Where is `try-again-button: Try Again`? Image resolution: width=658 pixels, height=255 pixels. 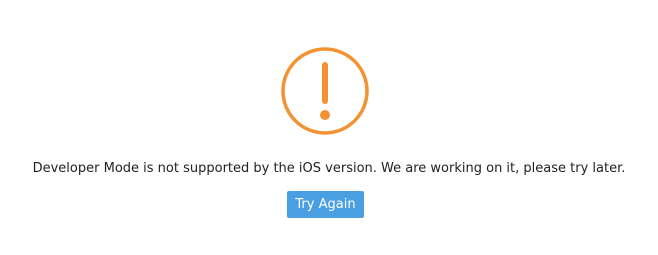 try-again-button: Try Again is located at coordinates (325, 204).